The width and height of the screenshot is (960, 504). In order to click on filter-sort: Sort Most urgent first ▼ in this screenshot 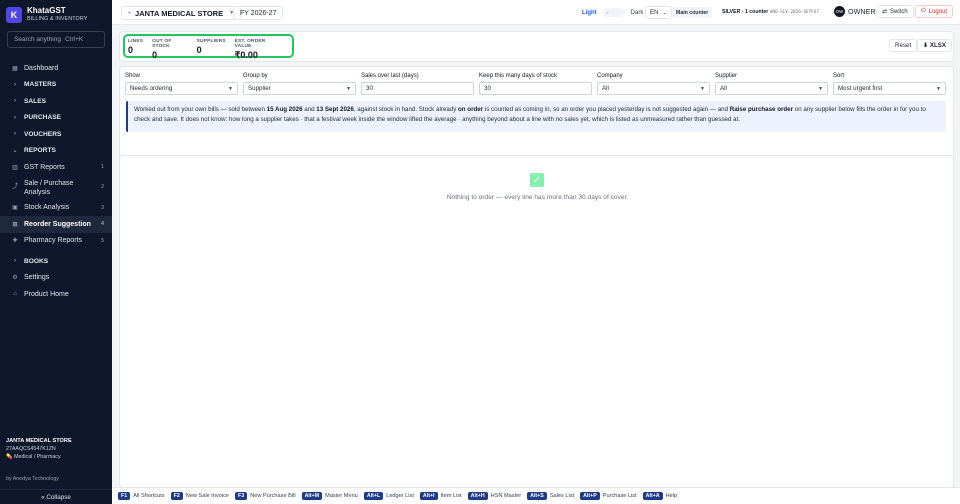, I will do `click(889, 84)`.